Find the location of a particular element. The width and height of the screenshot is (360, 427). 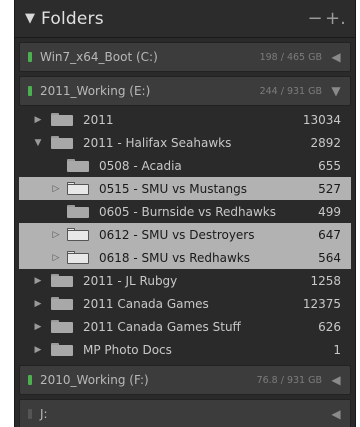

folder-count: 647 is located at coordinates (329, 234).